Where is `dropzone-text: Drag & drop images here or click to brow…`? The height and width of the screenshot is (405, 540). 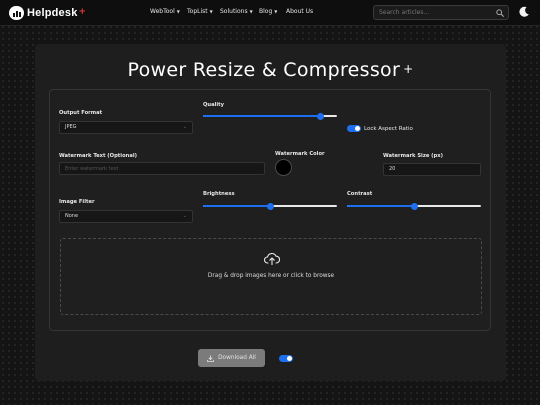
dropzone-text: Drag & drop images here or click to brow… is located at coordinates (271, 276).